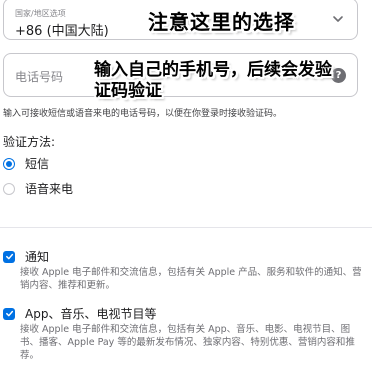 The width and height of the screenshot is (372, 372). I want to click on checkbox-row-app-music-tv: App、音乐、电视节目等, so click(79, 313).